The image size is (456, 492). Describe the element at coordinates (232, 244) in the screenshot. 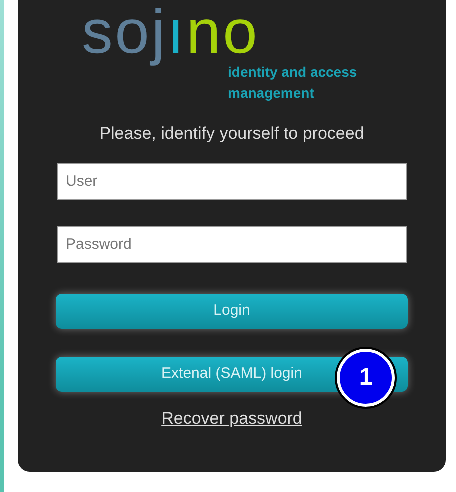

I see `input-field: Password` at that location.